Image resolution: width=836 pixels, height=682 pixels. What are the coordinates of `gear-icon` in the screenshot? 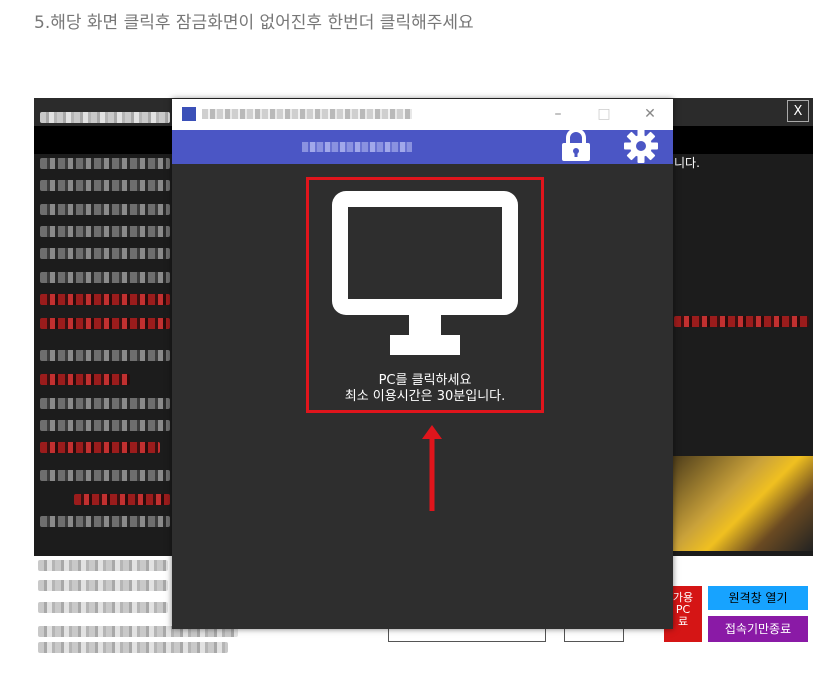 It's located at (641, 147).